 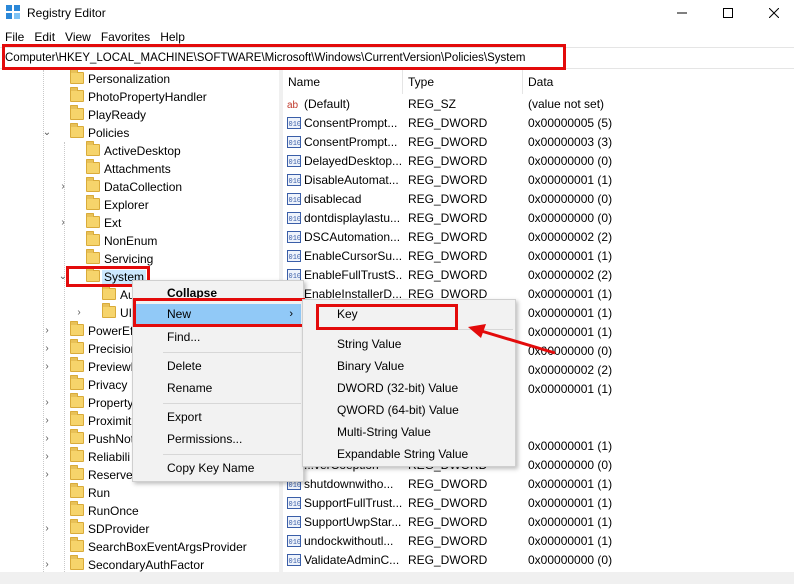 I want to click on tree-item: › Ext, so click(x=140, y=222).